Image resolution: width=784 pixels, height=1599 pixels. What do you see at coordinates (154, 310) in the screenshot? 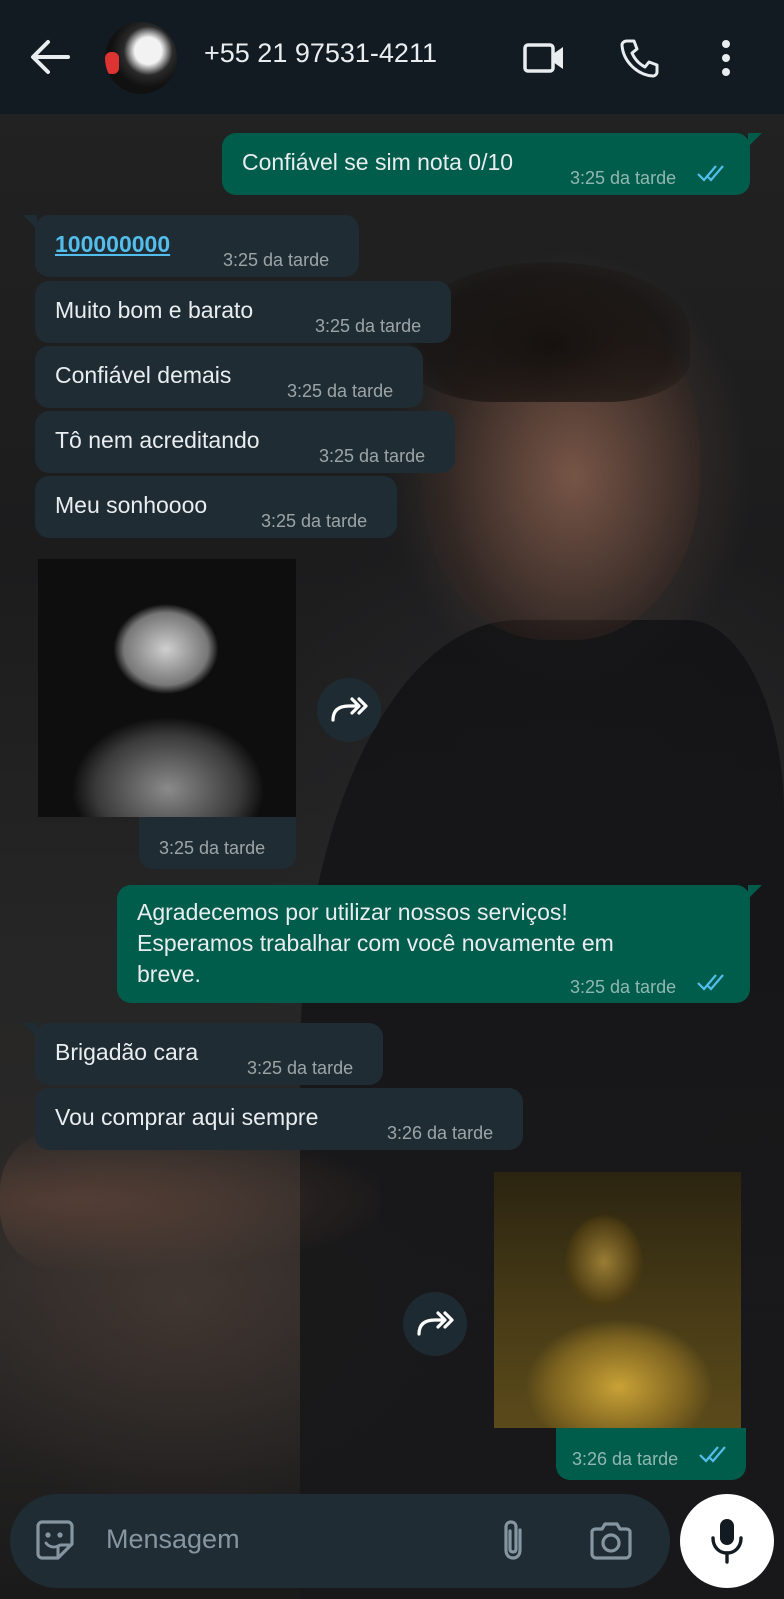
I see `message-text: Muito bom e barato` at bounding box center [154, 310].